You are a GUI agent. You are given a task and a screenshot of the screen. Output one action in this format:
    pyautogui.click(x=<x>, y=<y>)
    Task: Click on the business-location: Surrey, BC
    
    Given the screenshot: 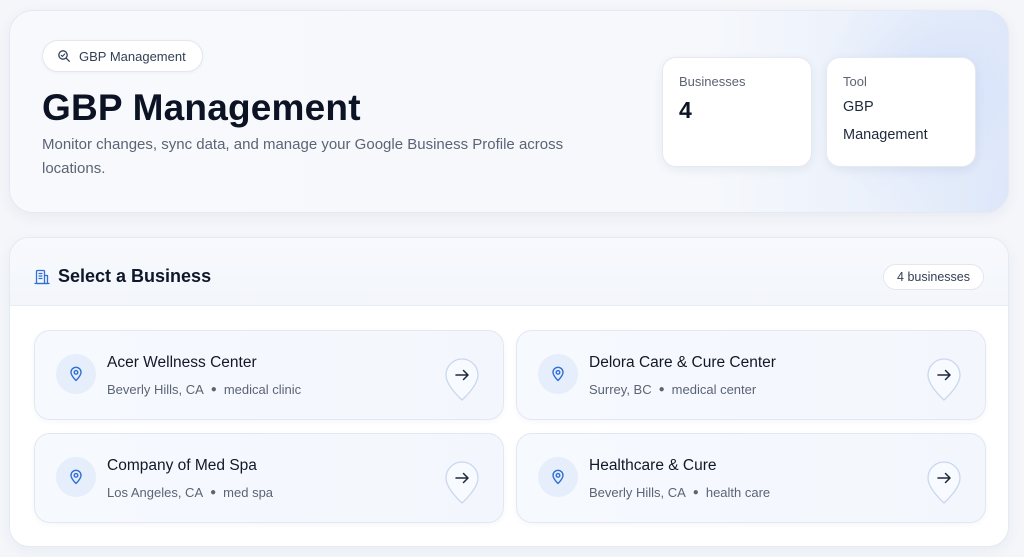 What is the action you would take?
    pyautogui.click(x=620, y=389)
    